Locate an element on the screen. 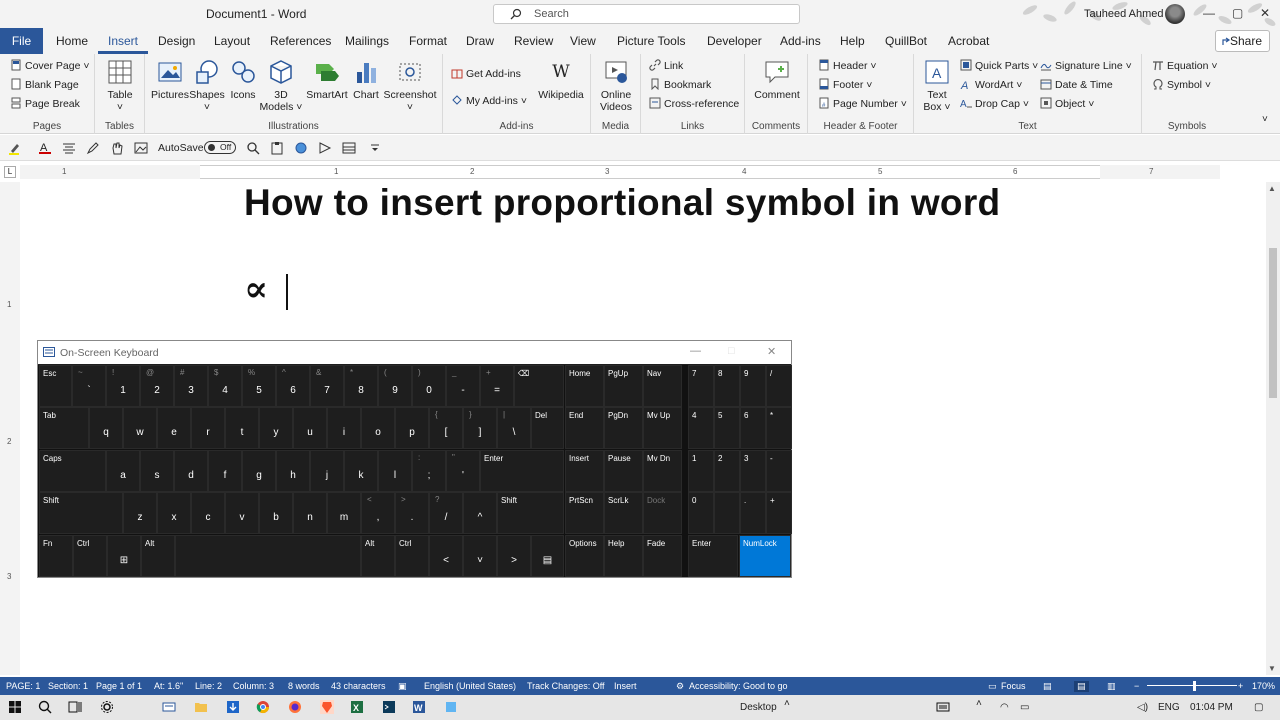 This screenshot has height=720, width=1280. status-track-changes: Track Changes: Off is located at coordinates (566, 686).